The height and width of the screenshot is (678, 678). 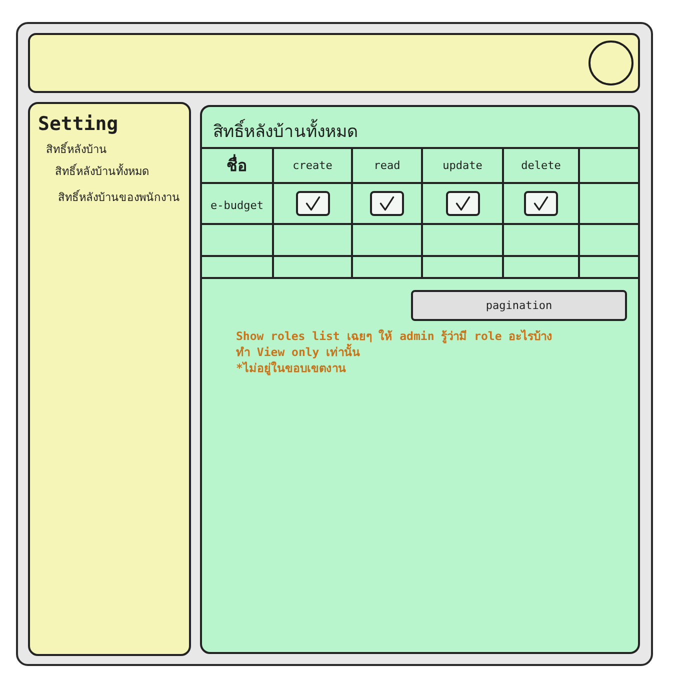 I want to click on column-header: update, so click(x=462, y=165).